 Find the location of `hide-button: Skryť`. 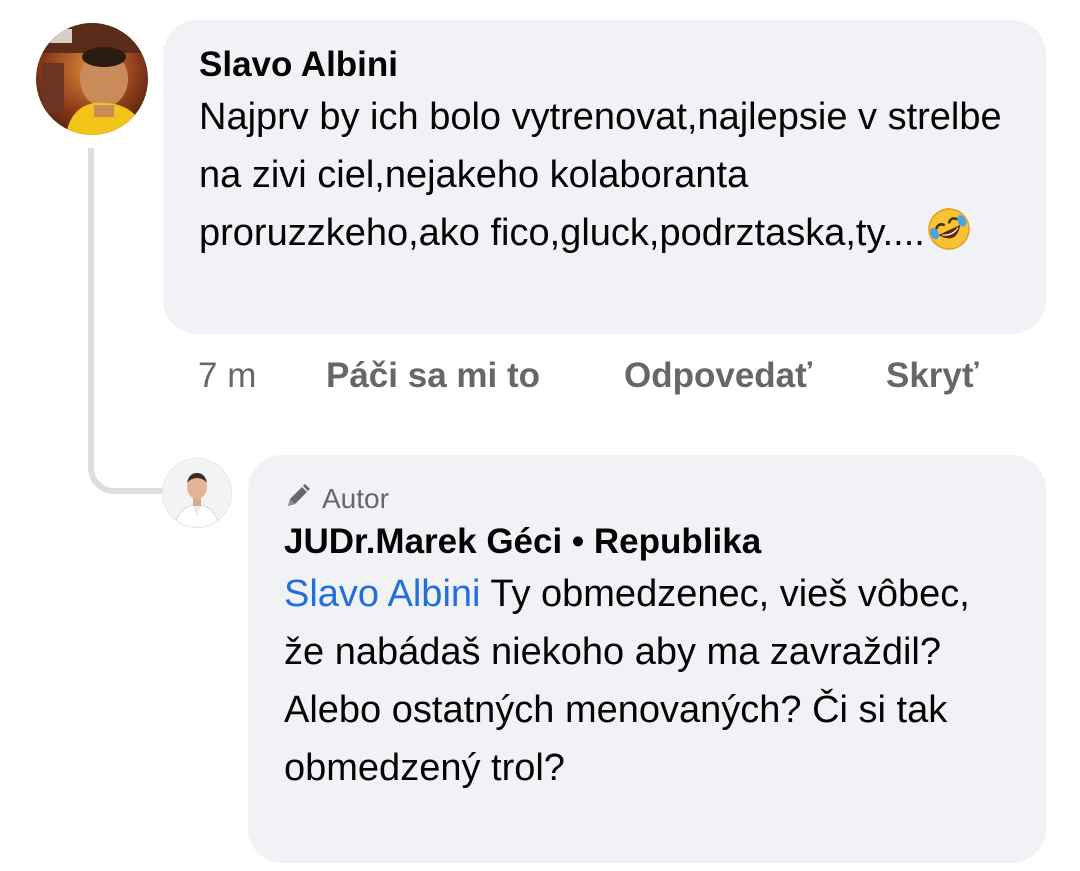

hide-button: Skryť is located at coordinates (932, 376).